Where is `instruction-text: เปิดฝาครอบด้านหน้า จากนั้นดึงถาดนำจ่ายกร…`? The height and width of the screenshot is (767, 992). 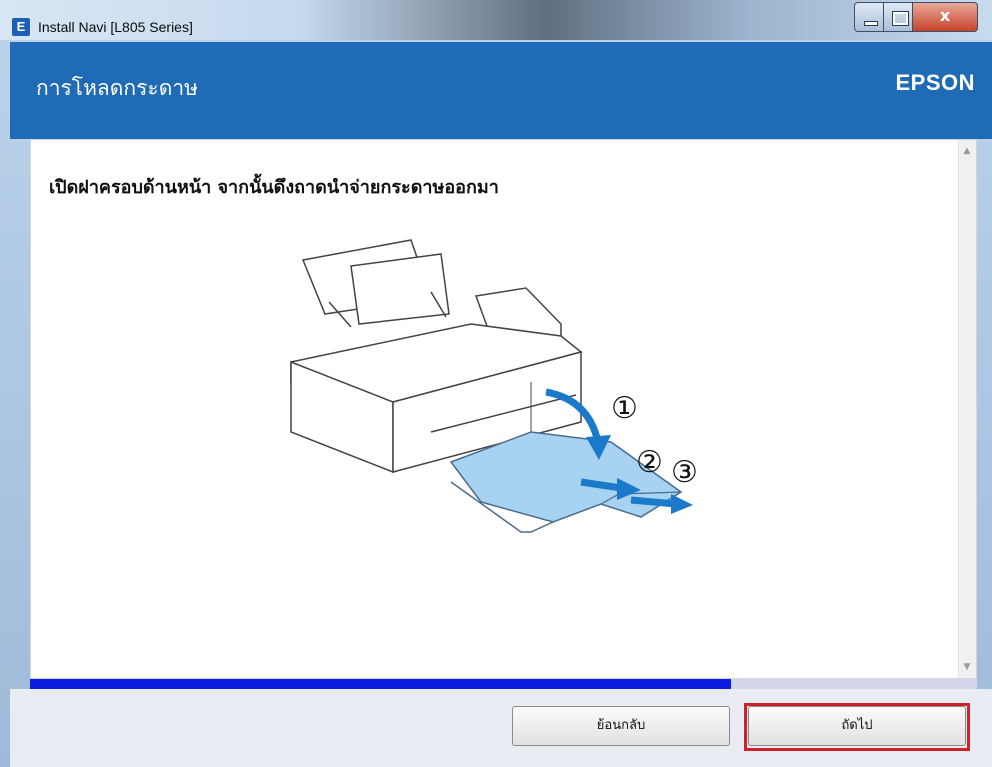
instruction-text: เปิดฝาครอบด้านหน้า จากนั้นดึงถาดนำจ่ายกร… is located at coordinates (274, 187).